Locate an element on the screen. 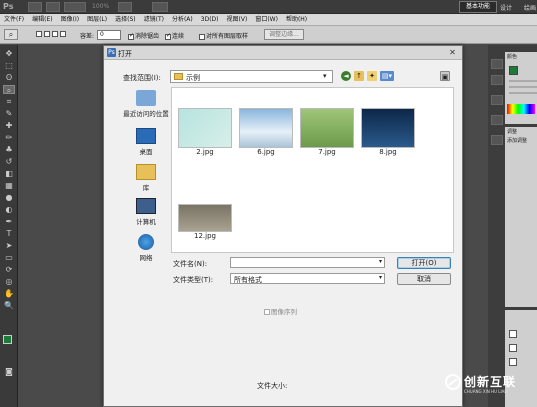  file-item: 6.jpg is located at coordinates (266, 132).